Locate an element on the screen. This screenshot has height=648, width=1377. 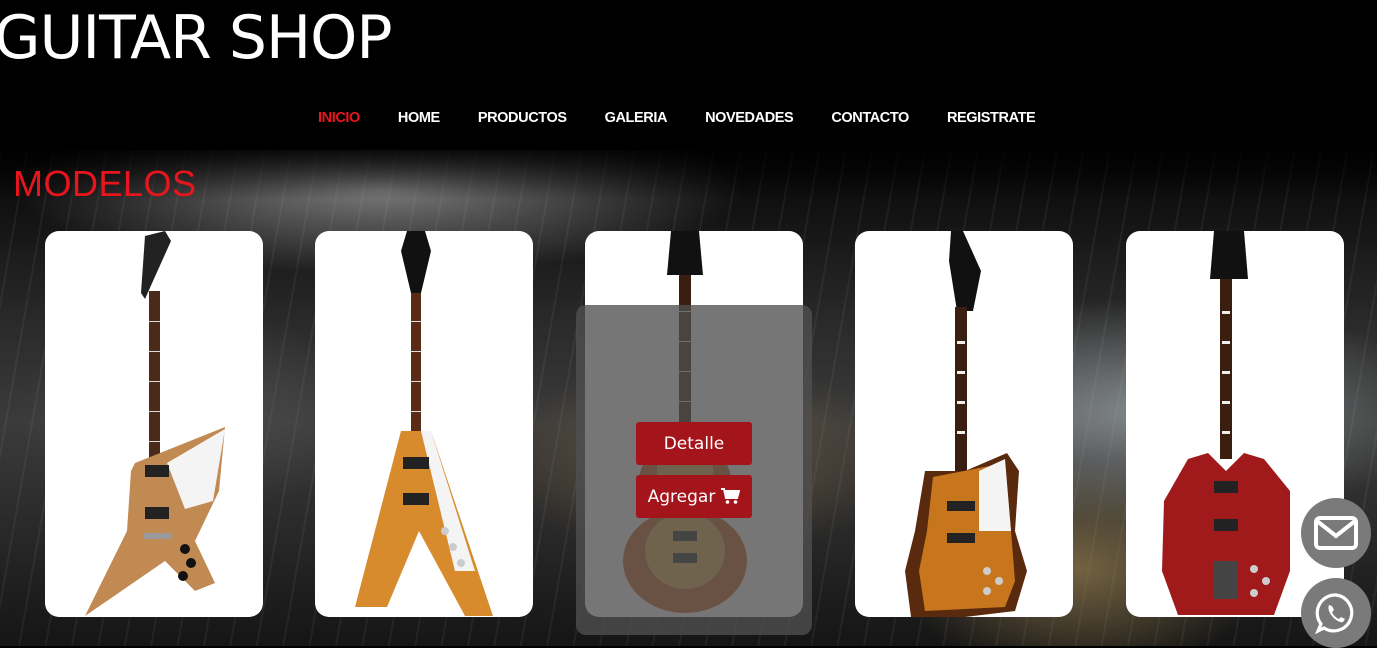
whatsapp-icon is located at coordinates (1334, 613).